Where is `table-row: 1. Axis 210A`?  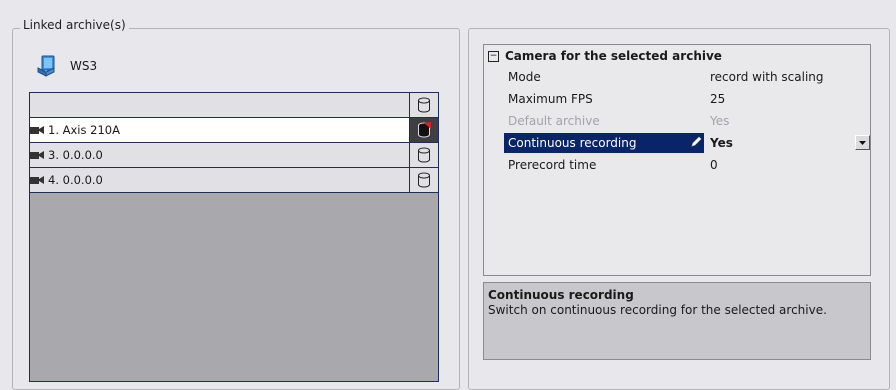 table-row: 1. Axis 210A is located at coordinates (234, 130).